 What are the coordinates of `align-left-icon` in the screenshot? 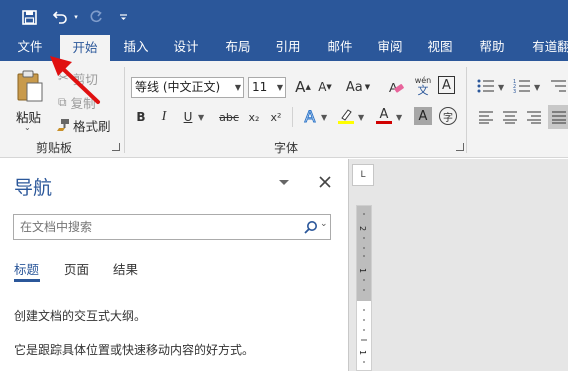 It's located at (486, 117).